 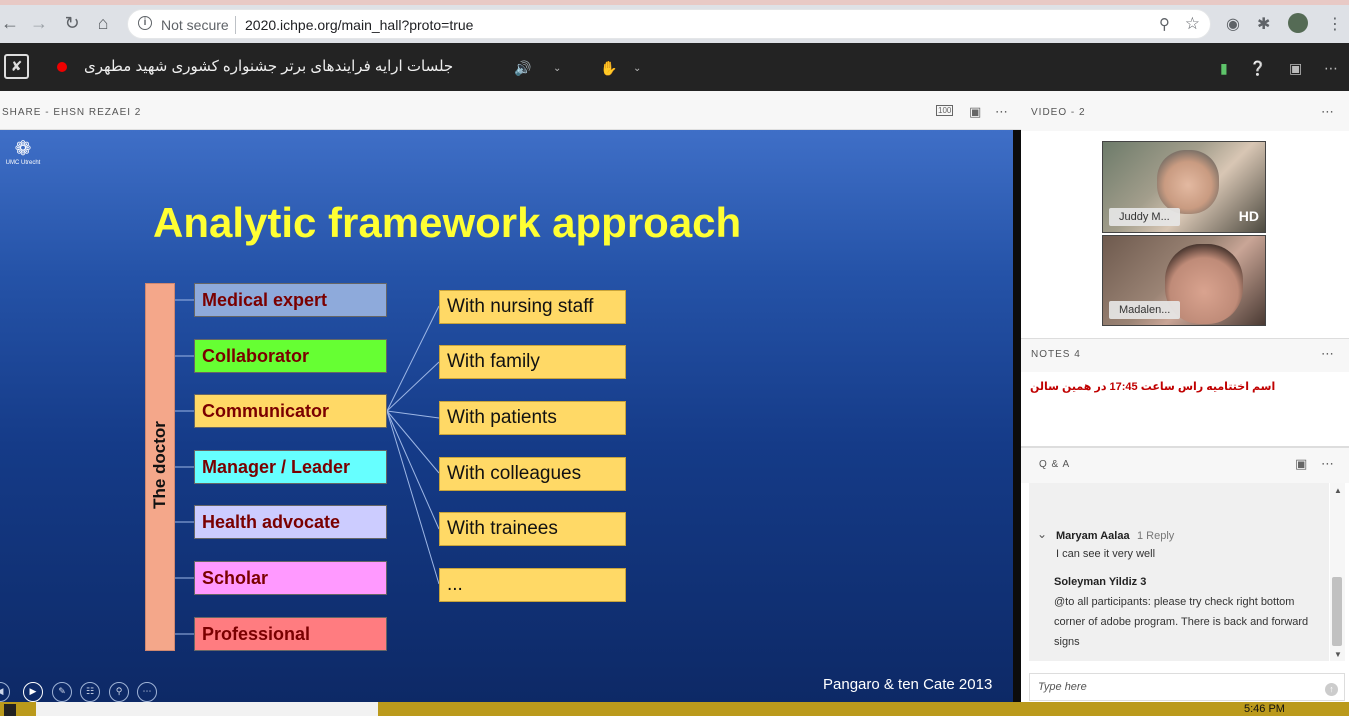 What do you see at coordinates (119, 692) in the screenshot?
I see `zoom-slide-icon: ⚲` at bounding box center [119, 692].